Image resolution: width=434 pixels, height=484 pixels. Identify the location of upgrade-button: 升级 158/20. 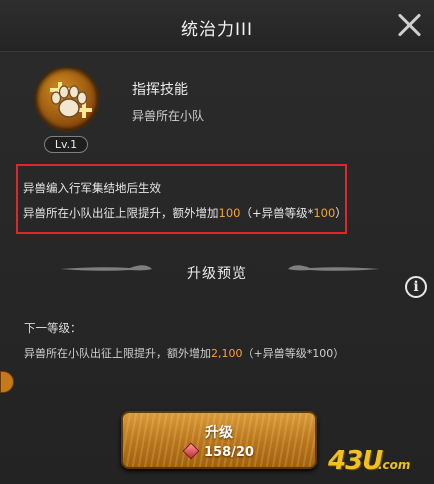
(219, 440).